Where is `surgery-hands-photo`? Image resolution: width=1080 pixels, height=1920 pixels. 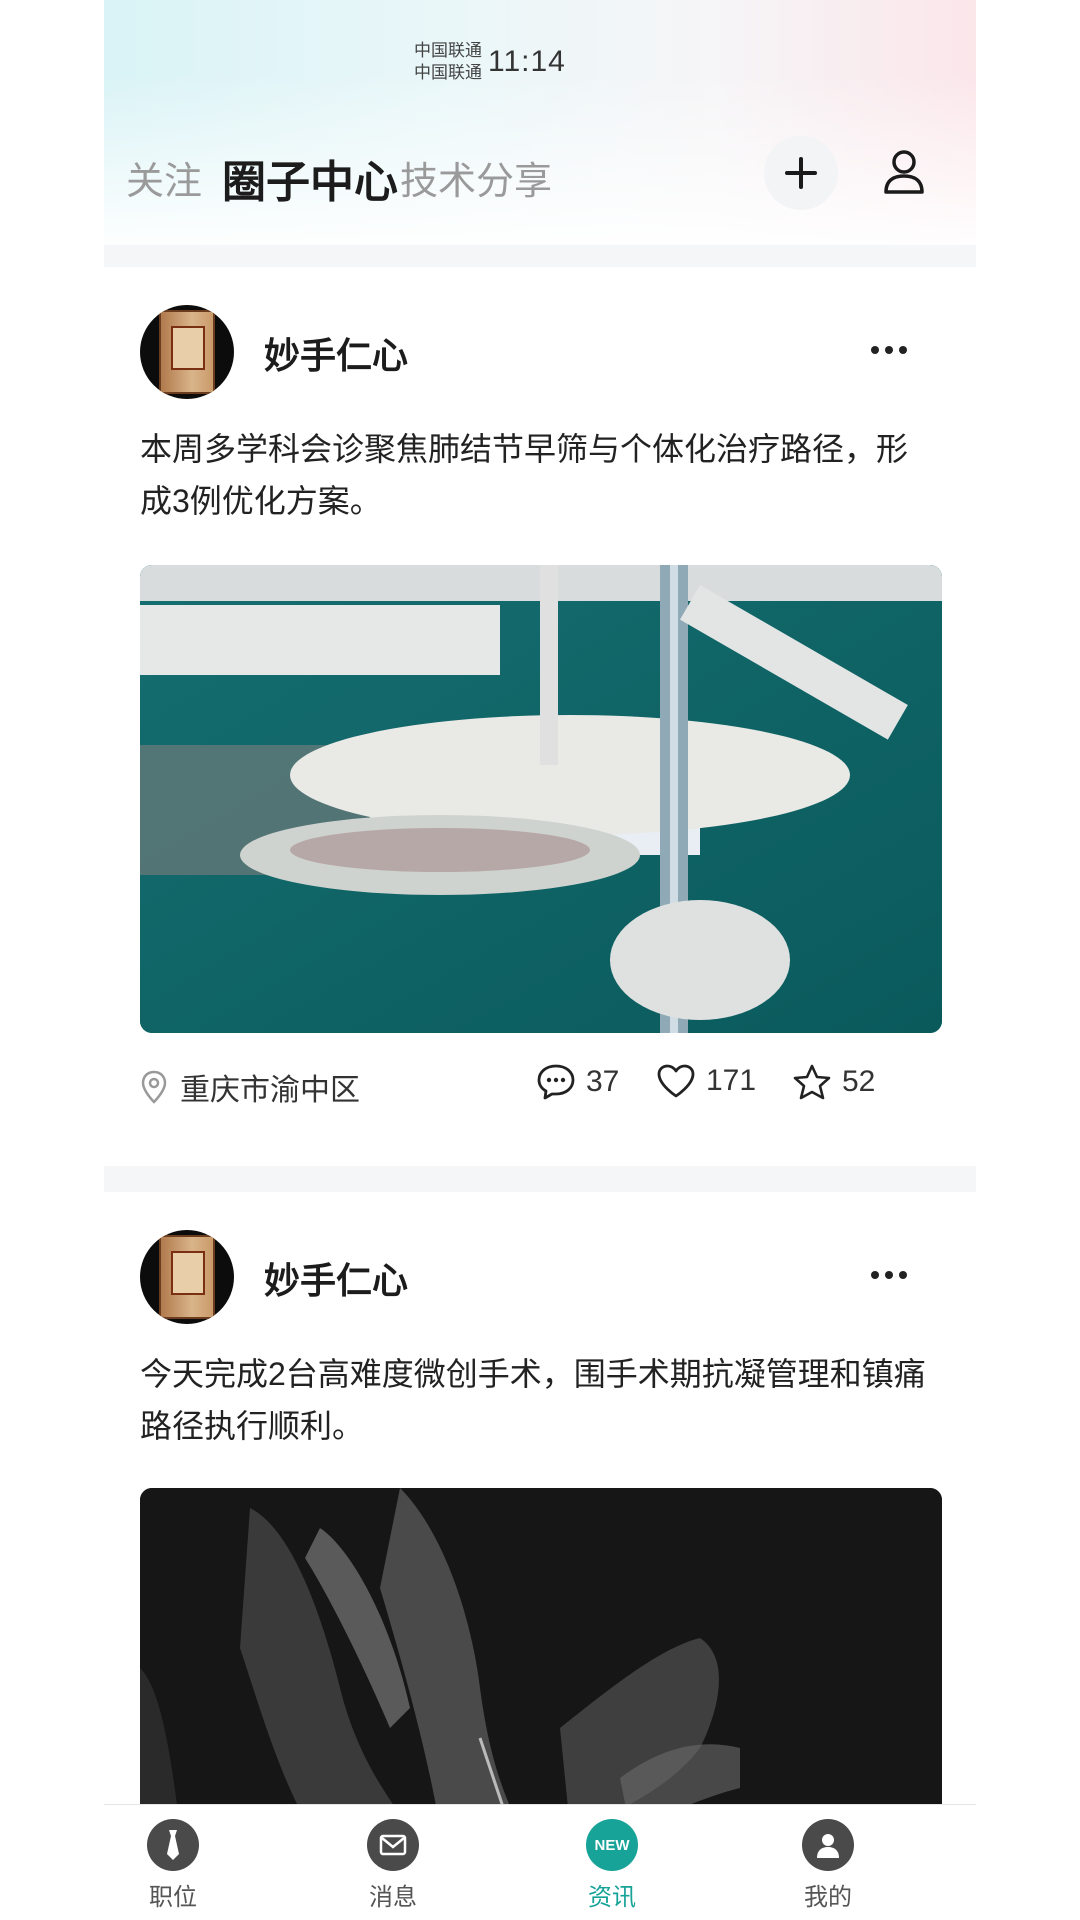 surgery-hands-photo is located at coordinates (541, 1658).